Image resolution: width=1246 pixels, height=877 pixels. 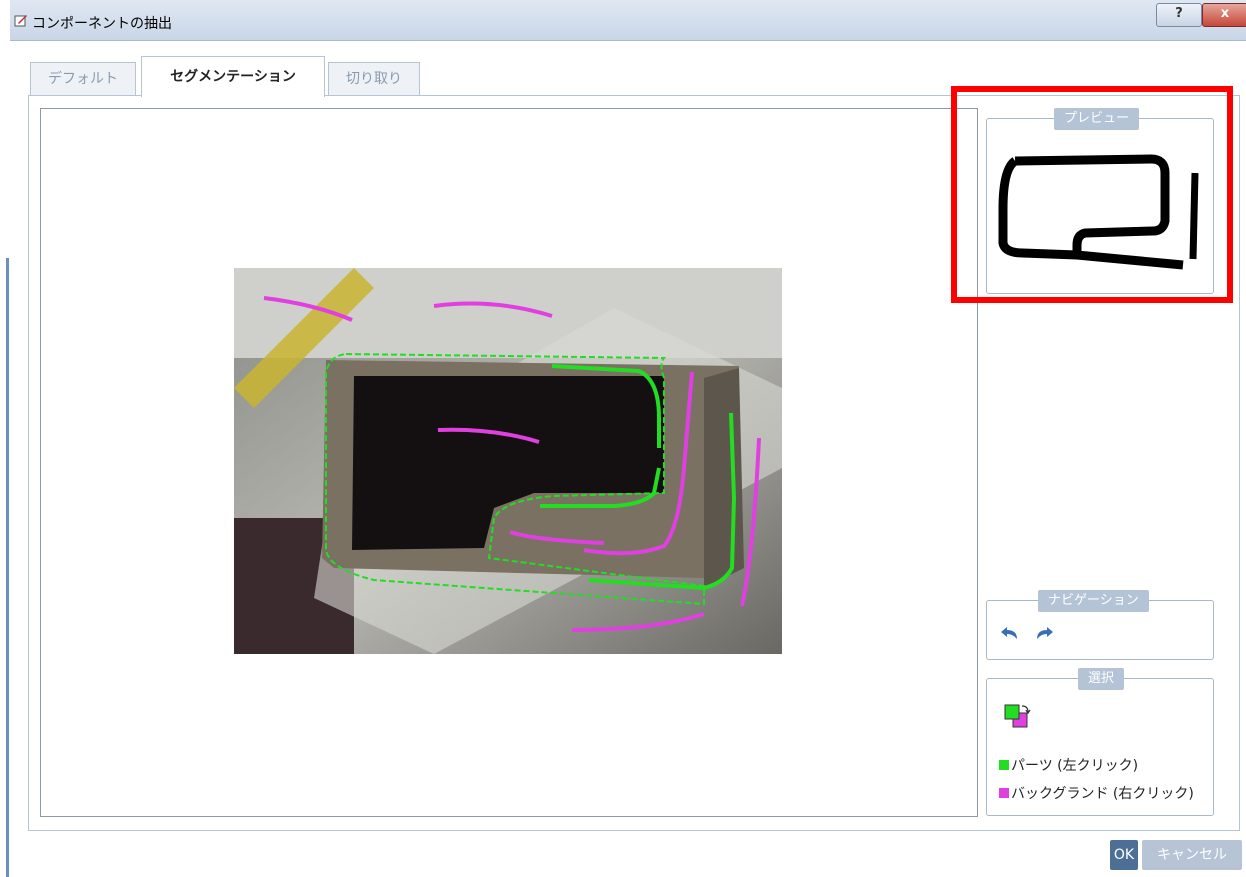 What do you see at coordinates (1004, 793) in the screenshot?
I see `background-swatch` at bounding box center [1004, 793].